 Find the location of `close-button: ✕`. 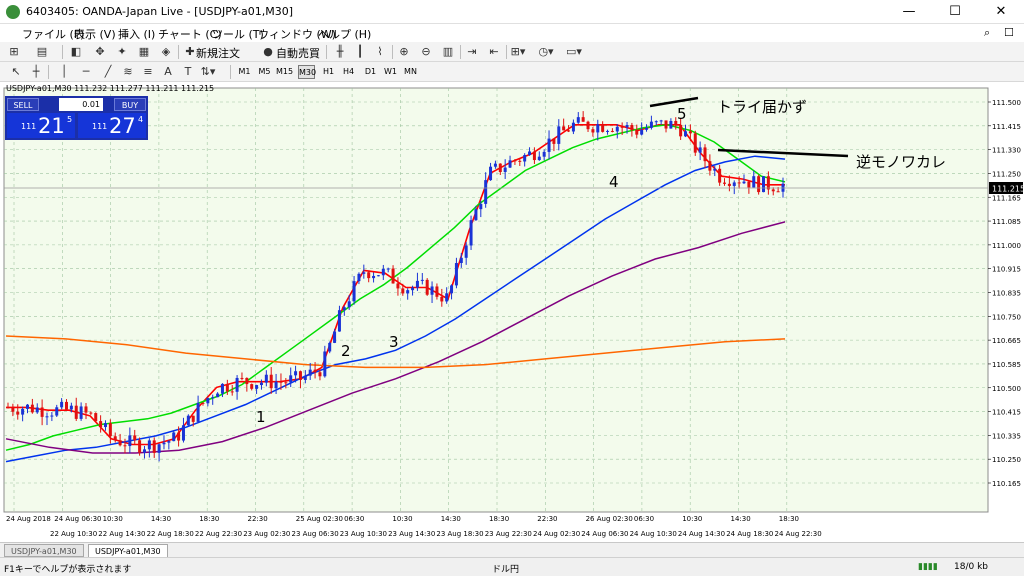

close-button: ✕ is located at coordinates (1001, 12).